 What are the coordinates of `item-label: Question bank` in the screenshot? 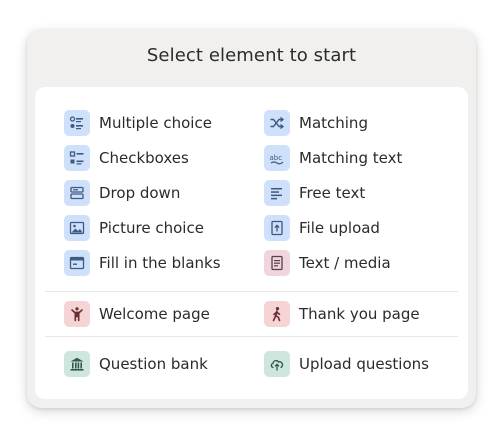 It's located at (153, 364).